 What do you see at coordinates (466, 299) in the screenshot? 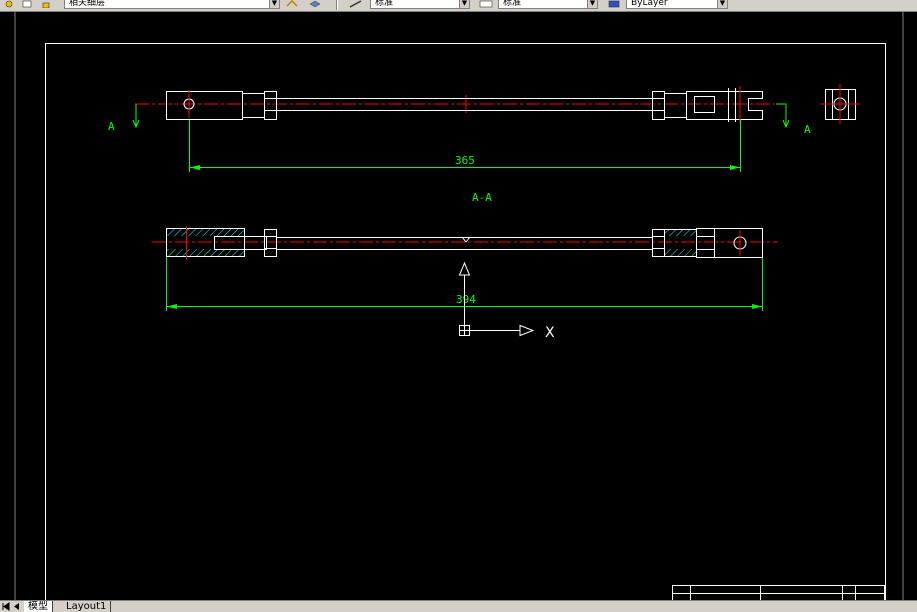
I see `dim-bottom-value: 394` at bounding box center [466, 299].